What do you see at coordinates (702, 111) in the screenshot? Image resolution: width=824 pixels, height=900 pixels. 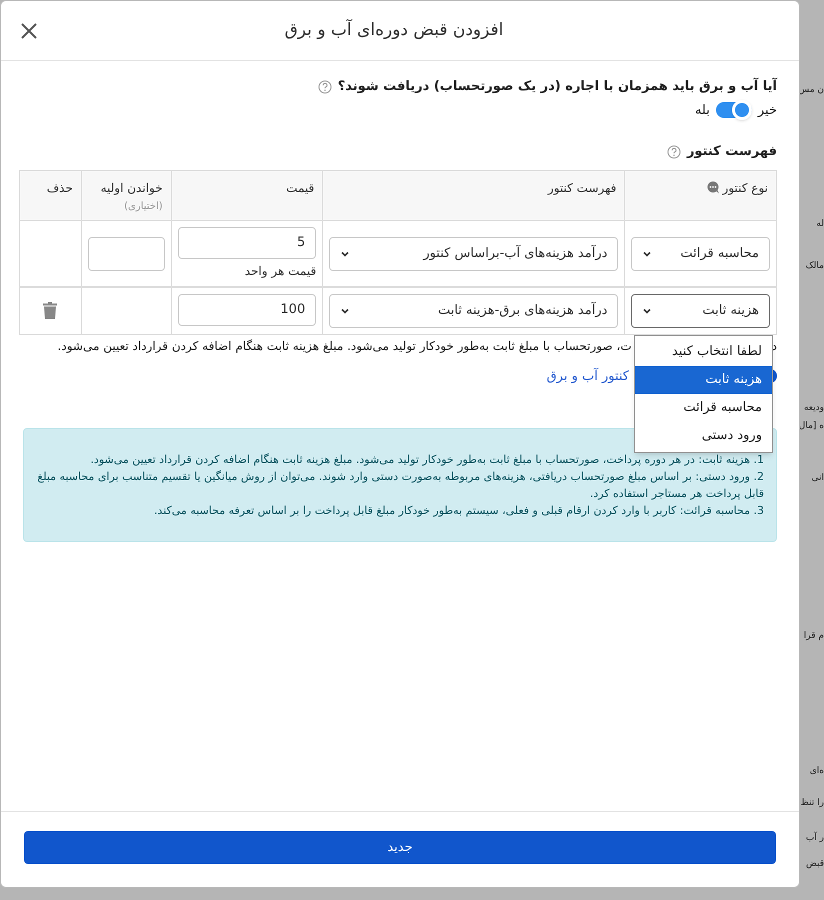 I see `toggle-label: بله` at bounding box center [702, 111].